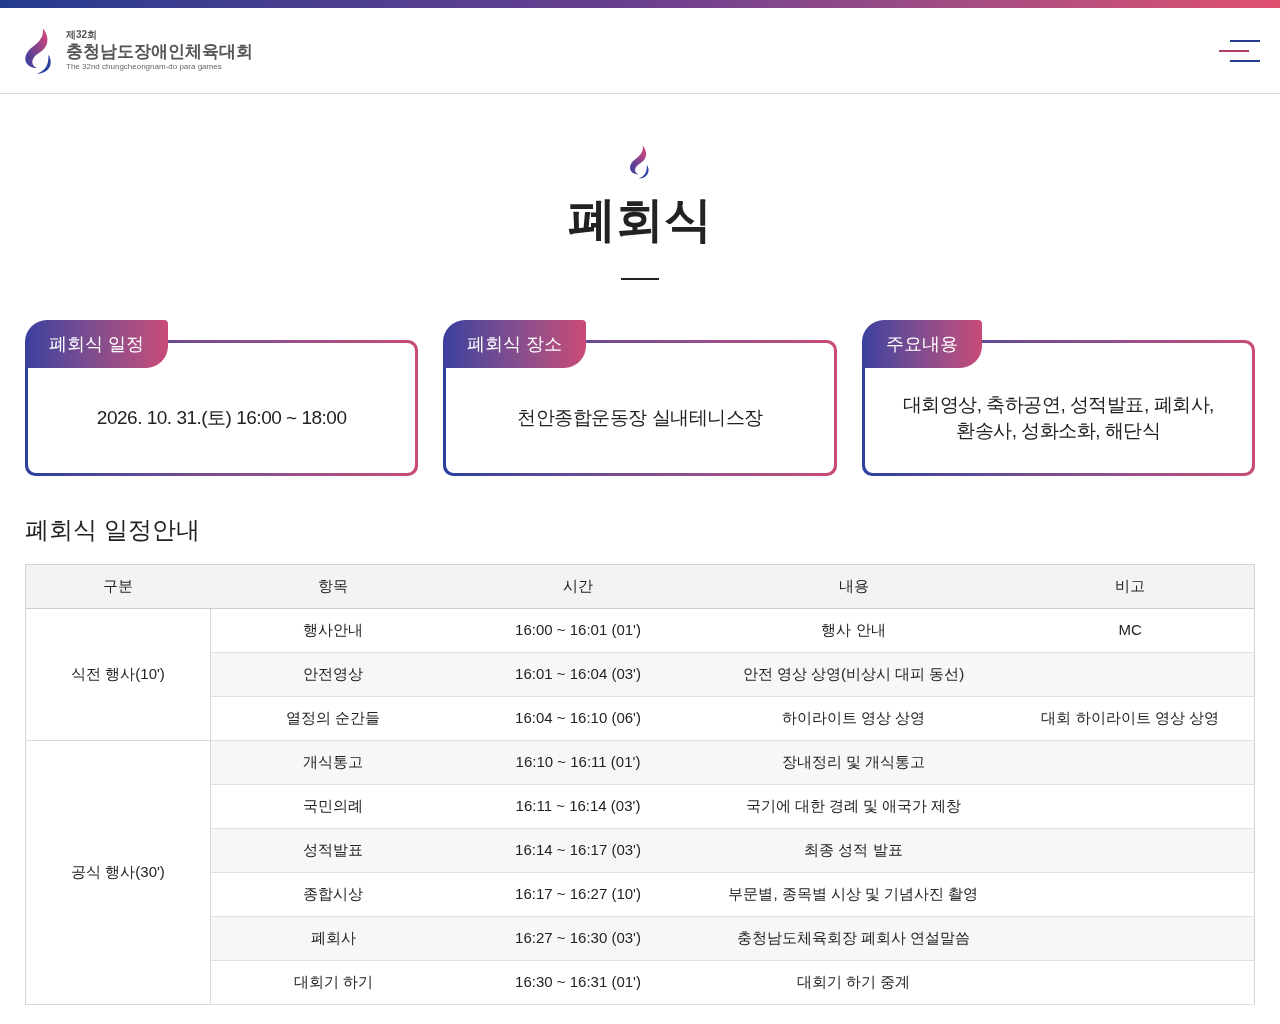  I want to click on column-header: 내용, so click(853, 586).